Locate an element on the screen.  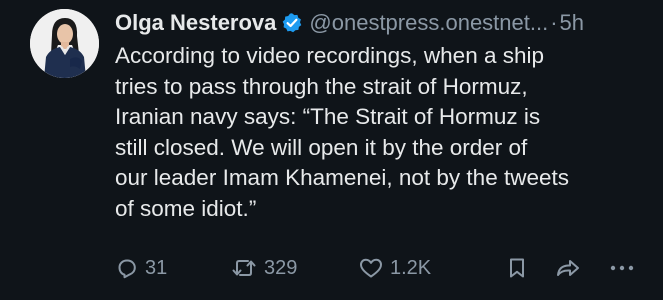
more-icon is located at coordinates (622, 268).